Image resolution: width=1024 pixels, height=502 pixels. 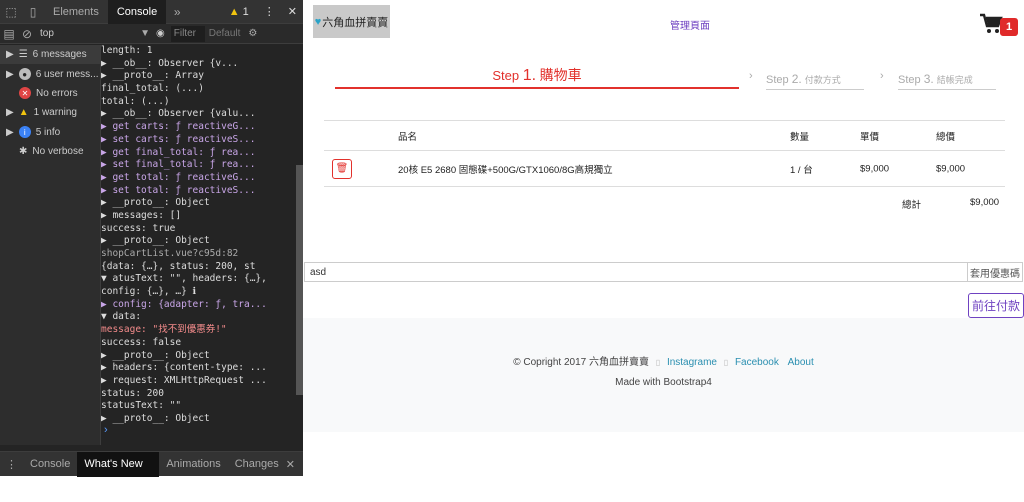 I want to click on sidebar-toggle-icon: ▤, so click(x=9, y=34).